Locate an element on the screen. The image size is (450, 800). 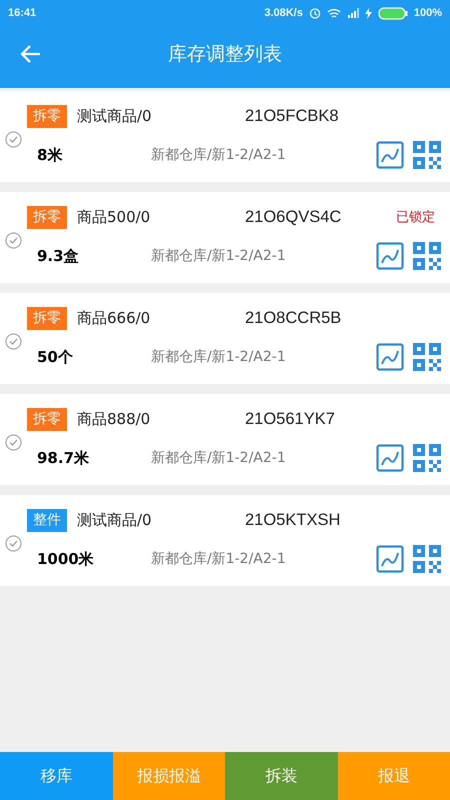
network-speed: 3.08K/s is located at coordinates (283, 13).